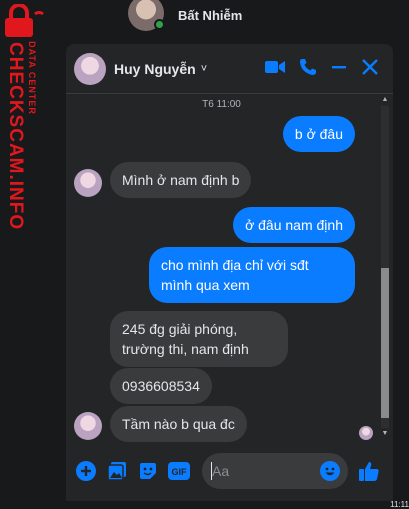 The image size is (409, 509). I want to click on scroll-down-icon: ▼, so click(385, 434).